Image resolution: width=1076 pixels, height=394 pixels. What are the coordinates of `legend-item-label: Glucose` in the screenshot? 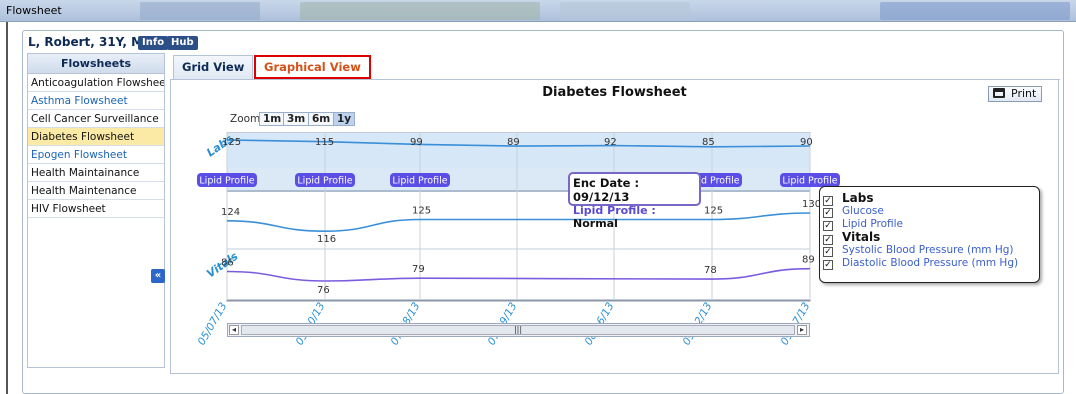 It's located at (863, 211).